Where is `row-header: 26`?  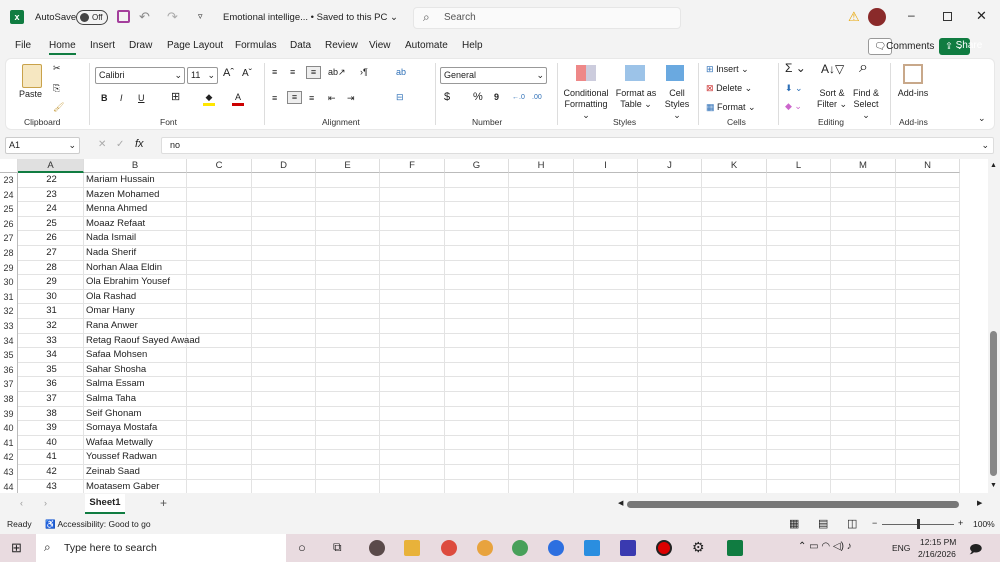 row-header: 26 is located at coordinates (9, 224).